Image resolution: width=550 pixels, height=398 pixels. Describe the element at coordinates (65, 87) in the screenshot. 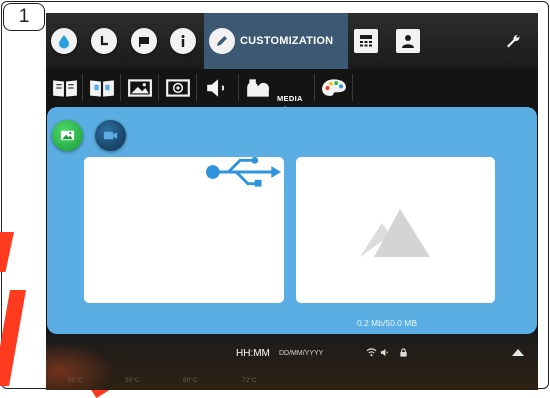

I see `open-book-icon` at that location.